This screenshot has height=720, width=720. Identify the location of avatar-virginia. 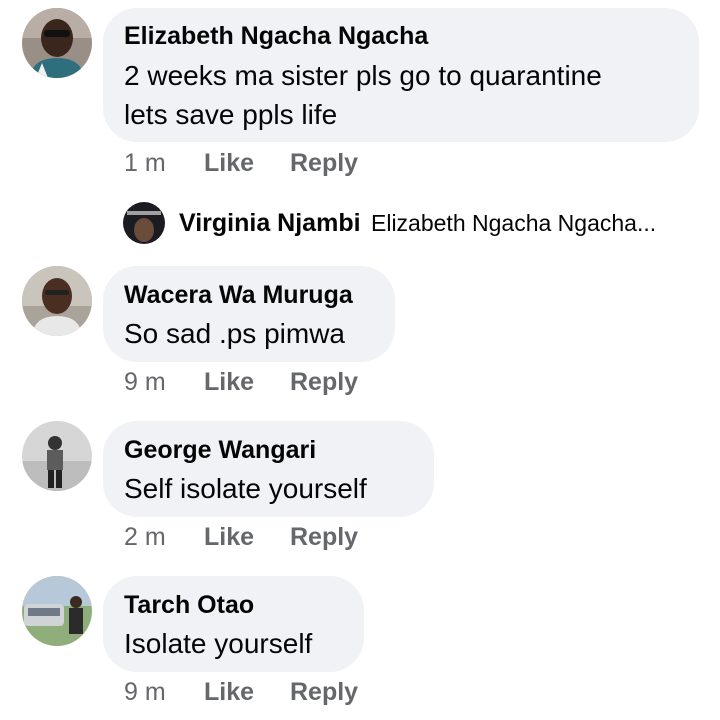
(144, 223).